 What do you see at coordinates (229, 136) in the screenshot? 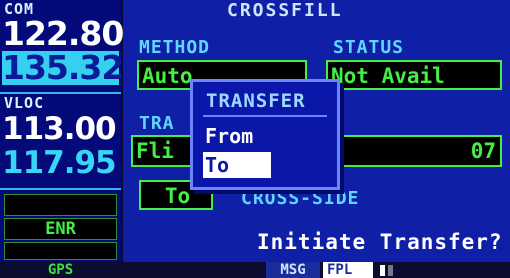
I see `transfer-option-from: From` at bounding box center [229, 136].